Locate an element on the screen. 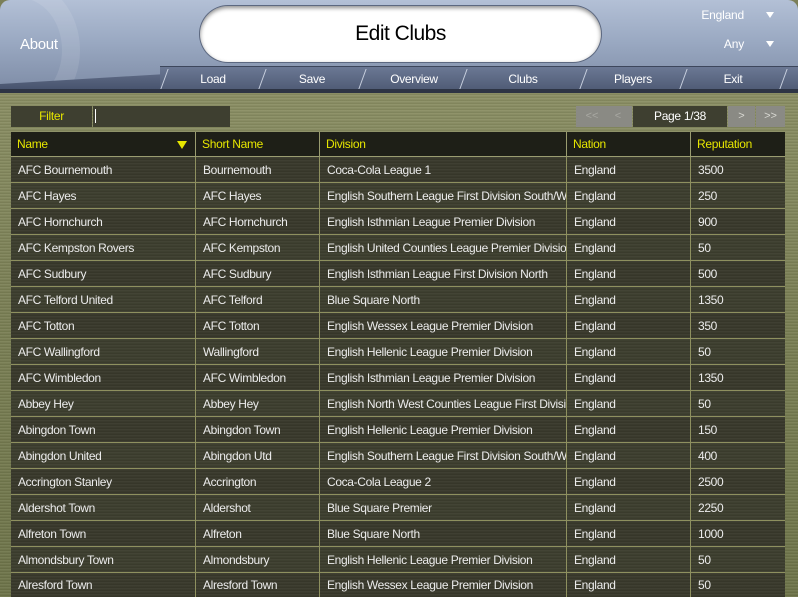 The height and width of the screenshot is (597, 798). column-header-label: Short Name is located at coordinates (233, 144).